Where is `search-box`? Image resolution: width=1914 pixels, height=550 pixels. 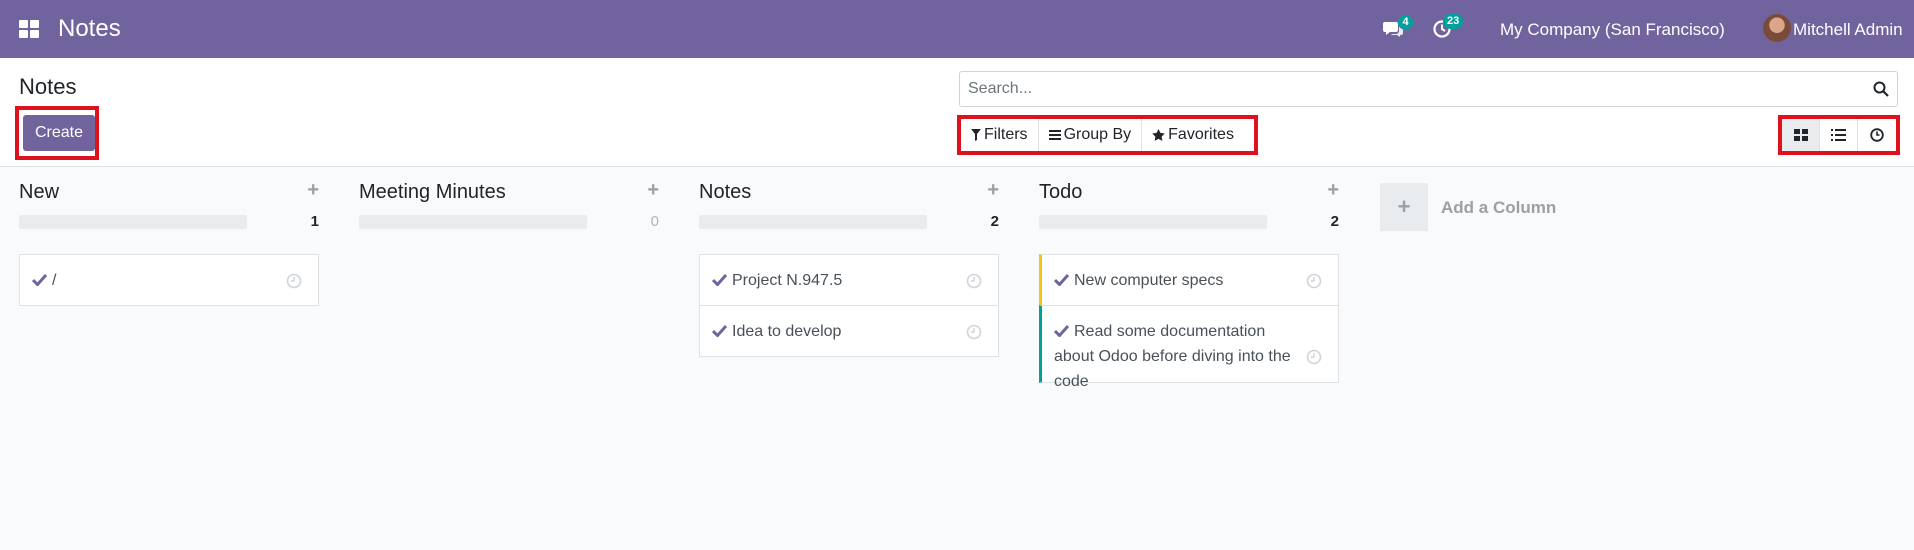 search-box is located at coordinates (1428, 89).